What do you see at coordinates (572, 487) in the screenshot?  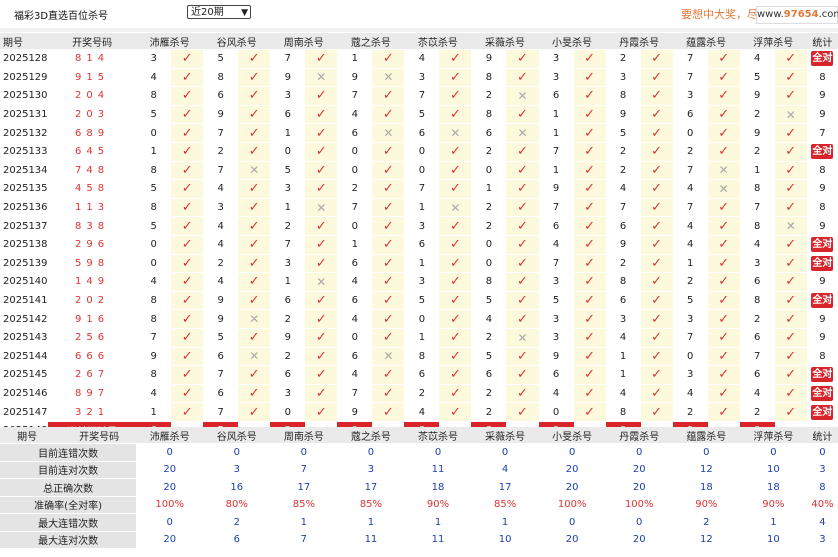 I see `stats-value: 20` at bounding box center [572, 487].